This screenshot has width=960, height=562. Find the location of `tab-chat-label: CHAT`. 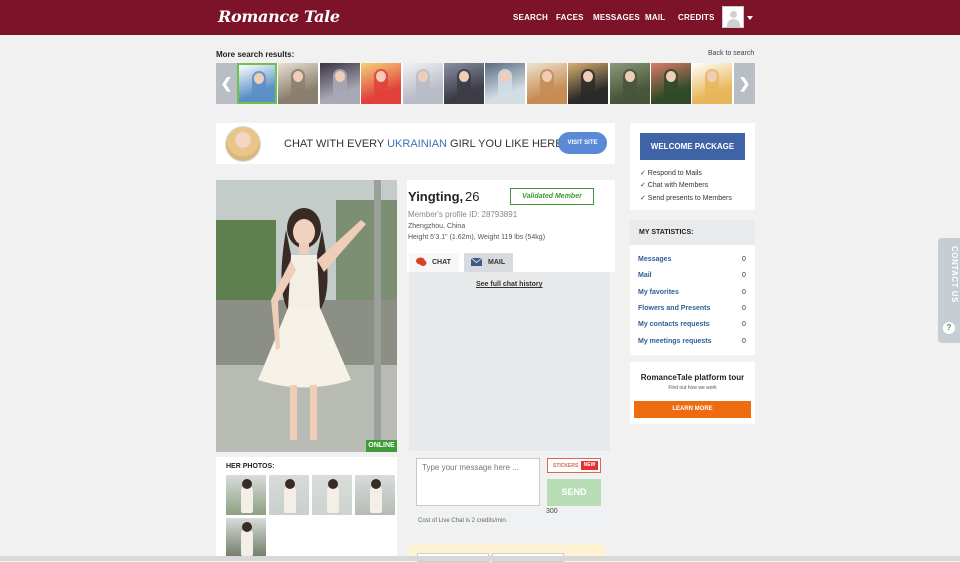

tab-chat-label: CHAT is located at coordinates (441, 262).